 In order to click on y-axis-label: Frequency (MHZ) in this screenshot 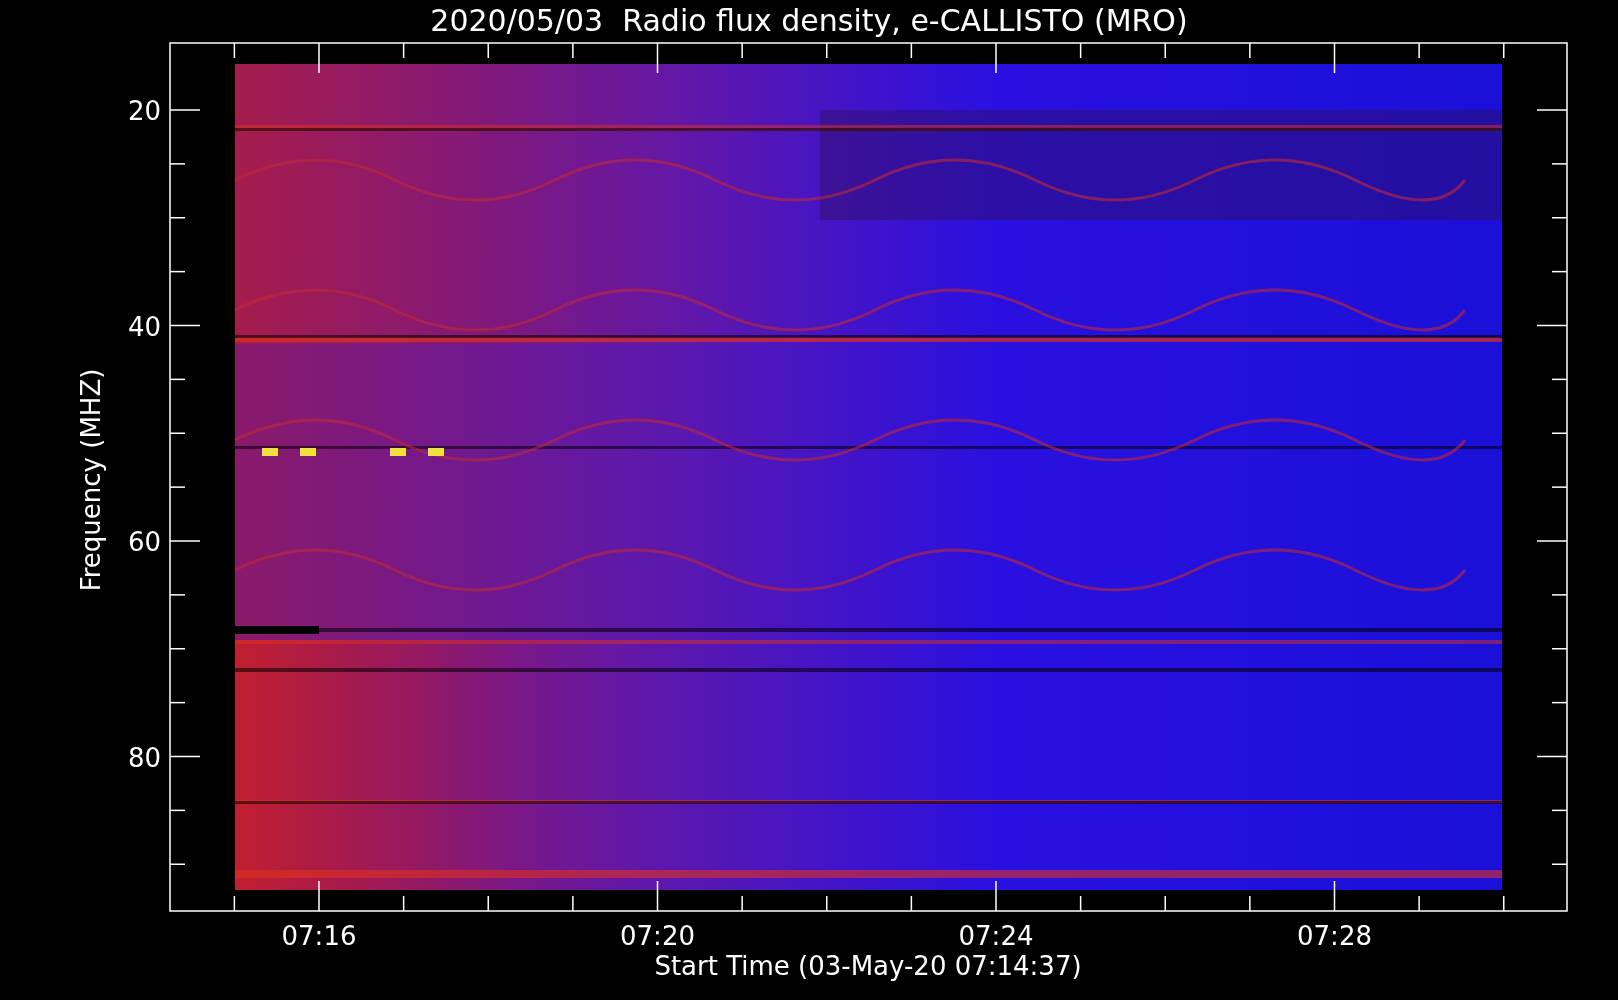, I will do `click(91, 480)`.